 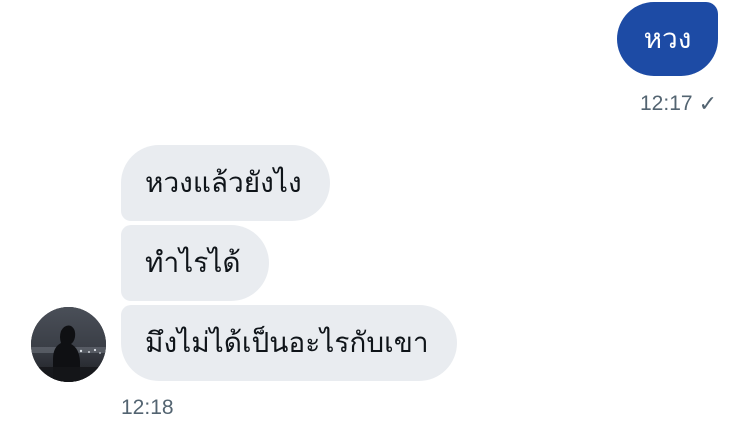 I want to click on sent-message-text: หวง, so click(x=667, y=38).